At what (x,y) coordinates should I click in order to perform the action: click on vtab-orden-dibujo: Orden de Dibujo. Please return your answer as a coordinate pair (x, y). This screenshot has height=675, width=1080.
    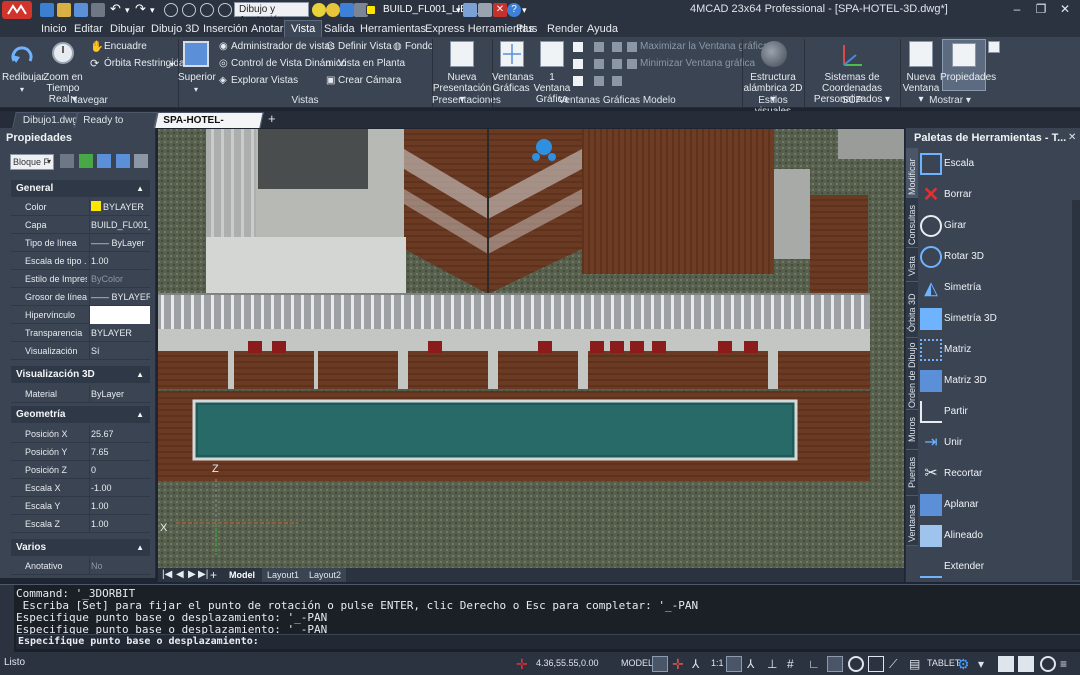
    Looking at the image, I should click on (912, 374).